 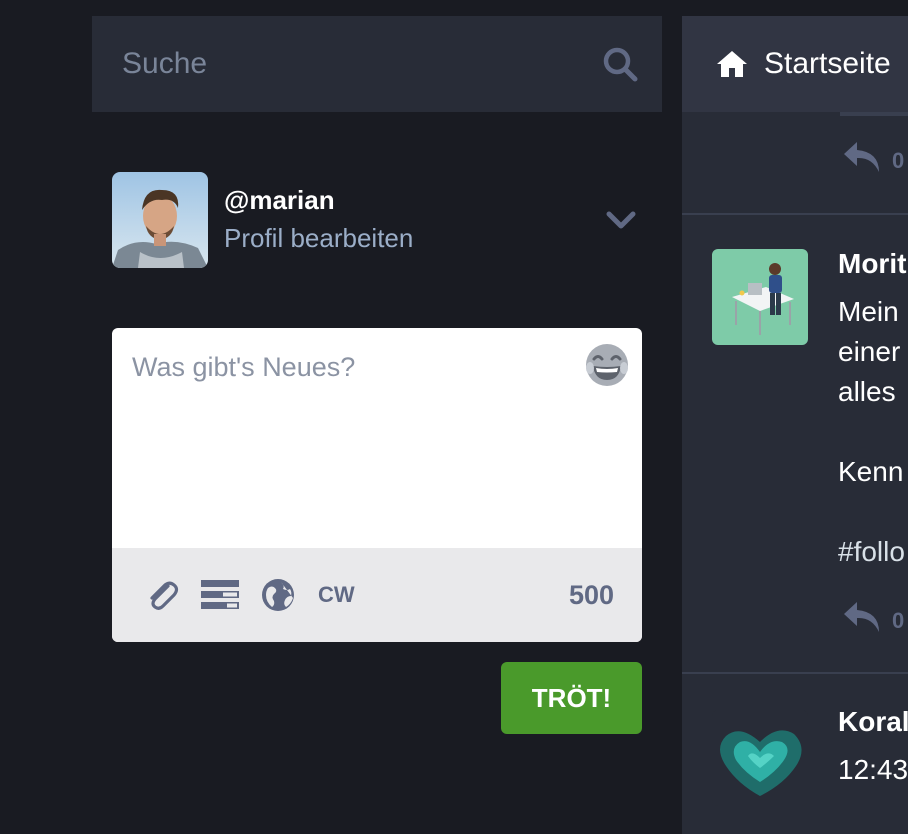 I want to click on column-title: Startseite, so click(x=827, y=63).